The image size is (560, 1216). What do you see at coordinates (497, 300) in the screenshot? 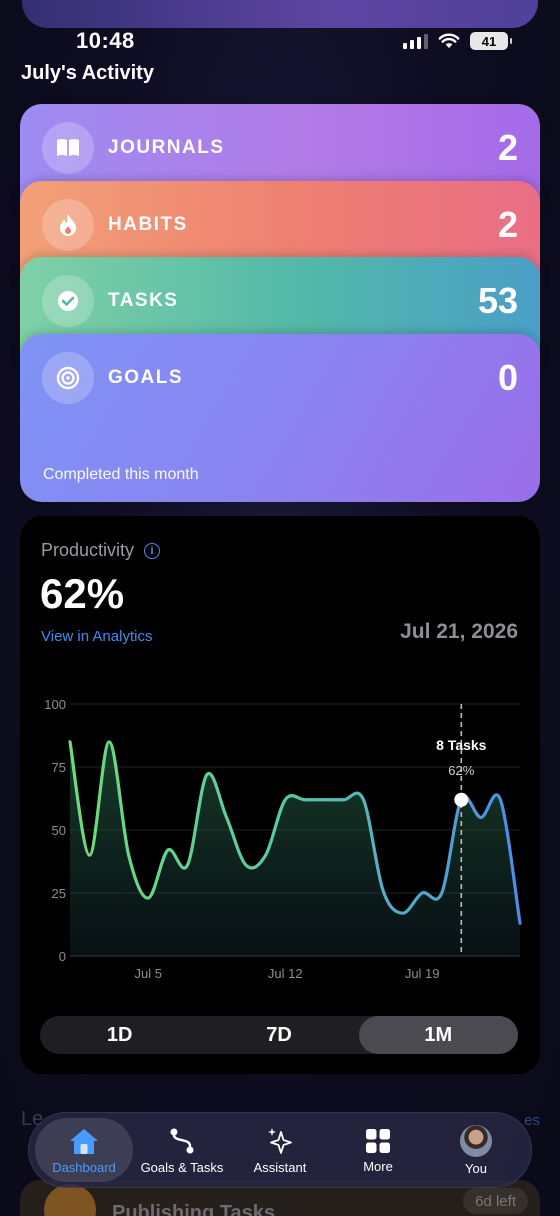
I see `tasks-value: 53` at bounding box center [497, 300].